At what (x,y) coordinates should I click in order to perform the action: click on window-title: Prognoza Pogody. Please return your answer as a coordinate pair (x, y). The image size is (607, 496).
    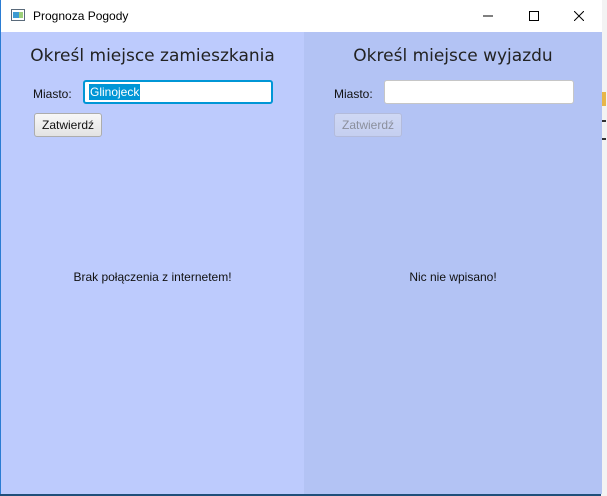
    Looking at the image, I should click on (81, 16).